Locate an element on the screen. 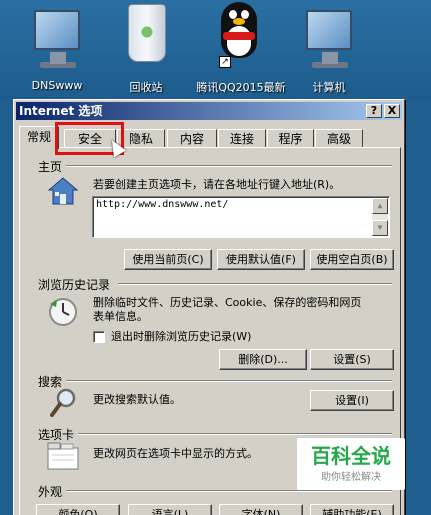  use-blank-button: 使用空白页(B) is located at coordinates (352, 259).